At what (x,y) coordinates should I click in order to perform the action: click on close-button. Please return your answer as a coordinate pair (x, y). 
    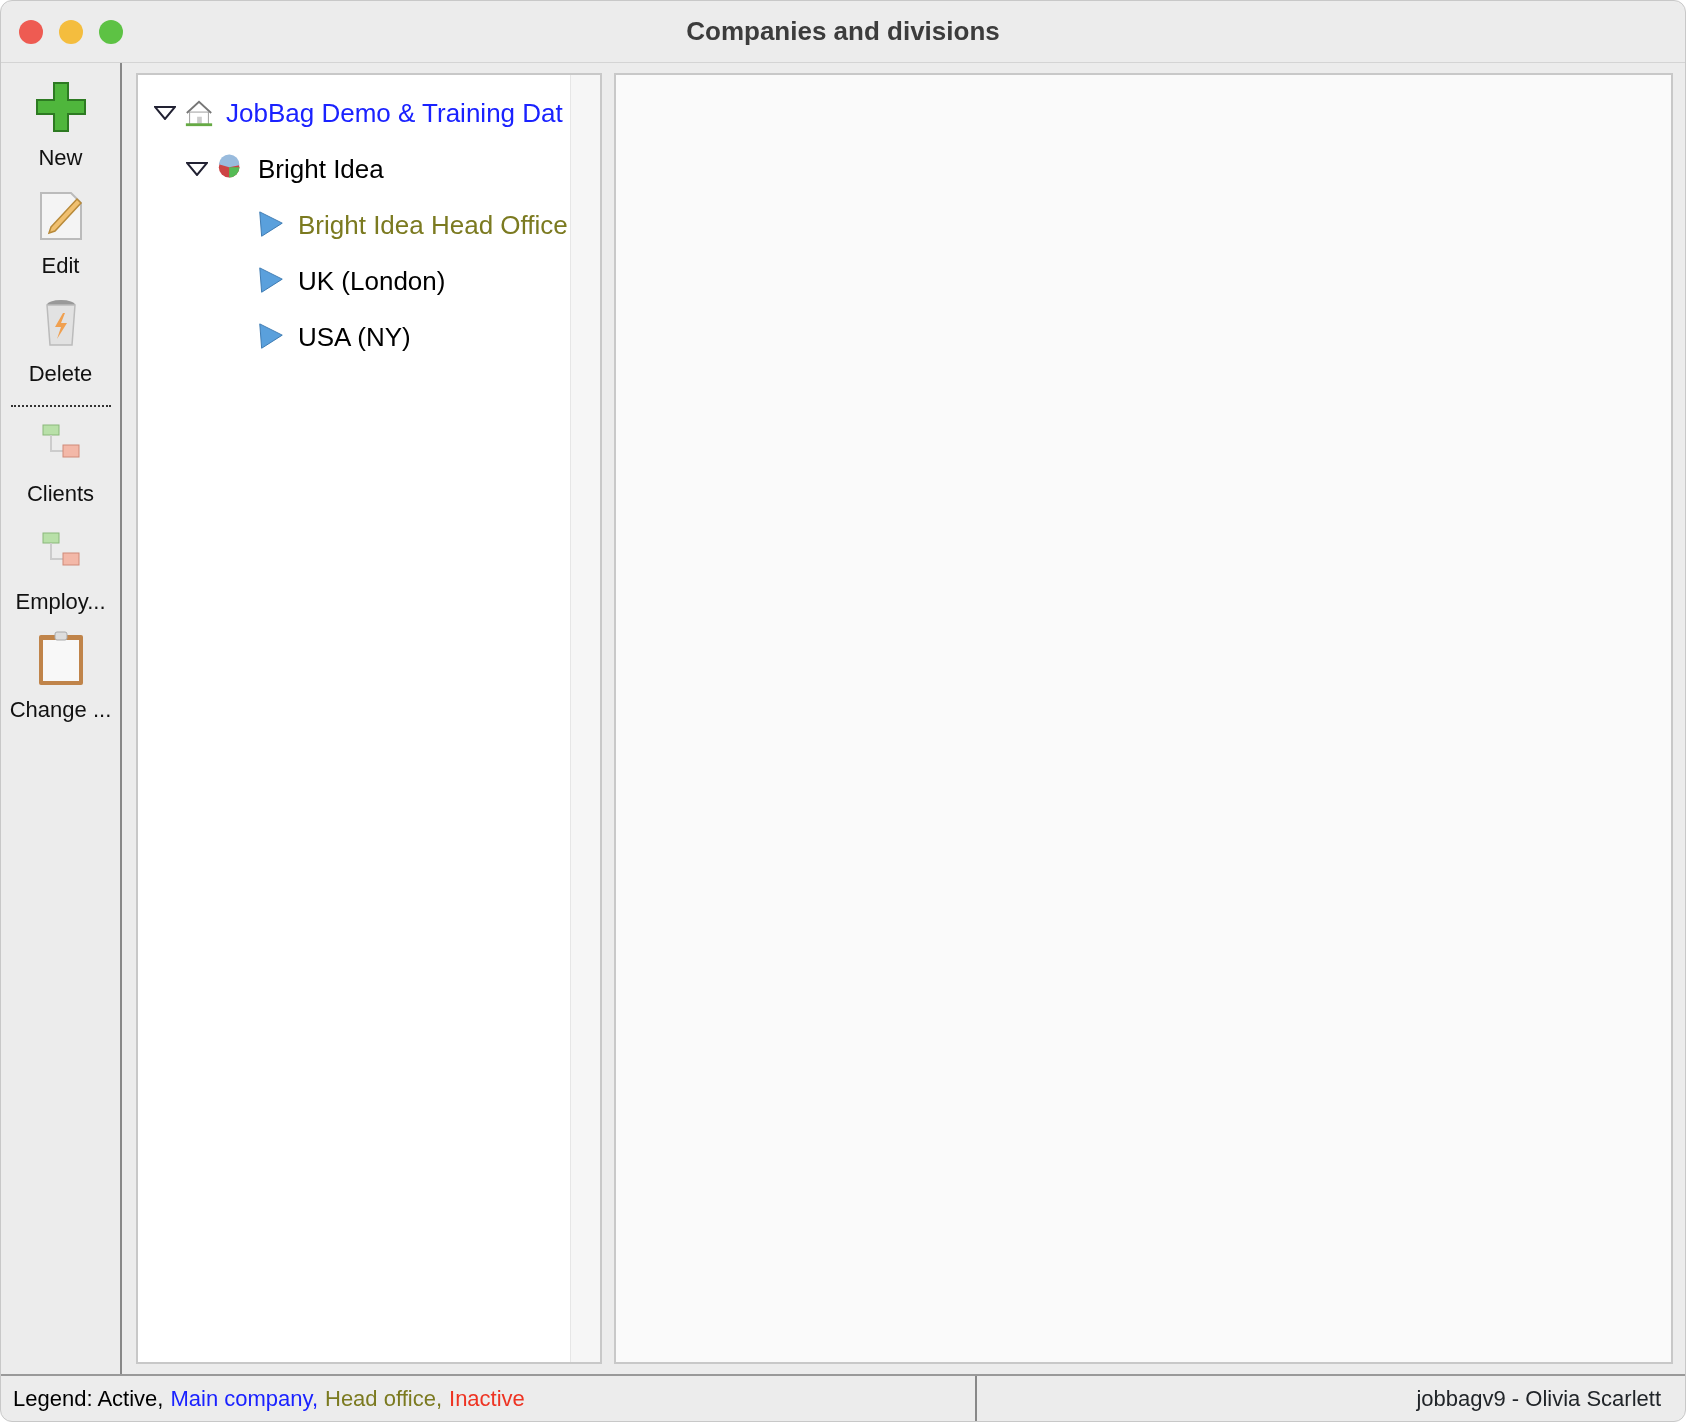
    Looking at the image, I should click on (31, 32).